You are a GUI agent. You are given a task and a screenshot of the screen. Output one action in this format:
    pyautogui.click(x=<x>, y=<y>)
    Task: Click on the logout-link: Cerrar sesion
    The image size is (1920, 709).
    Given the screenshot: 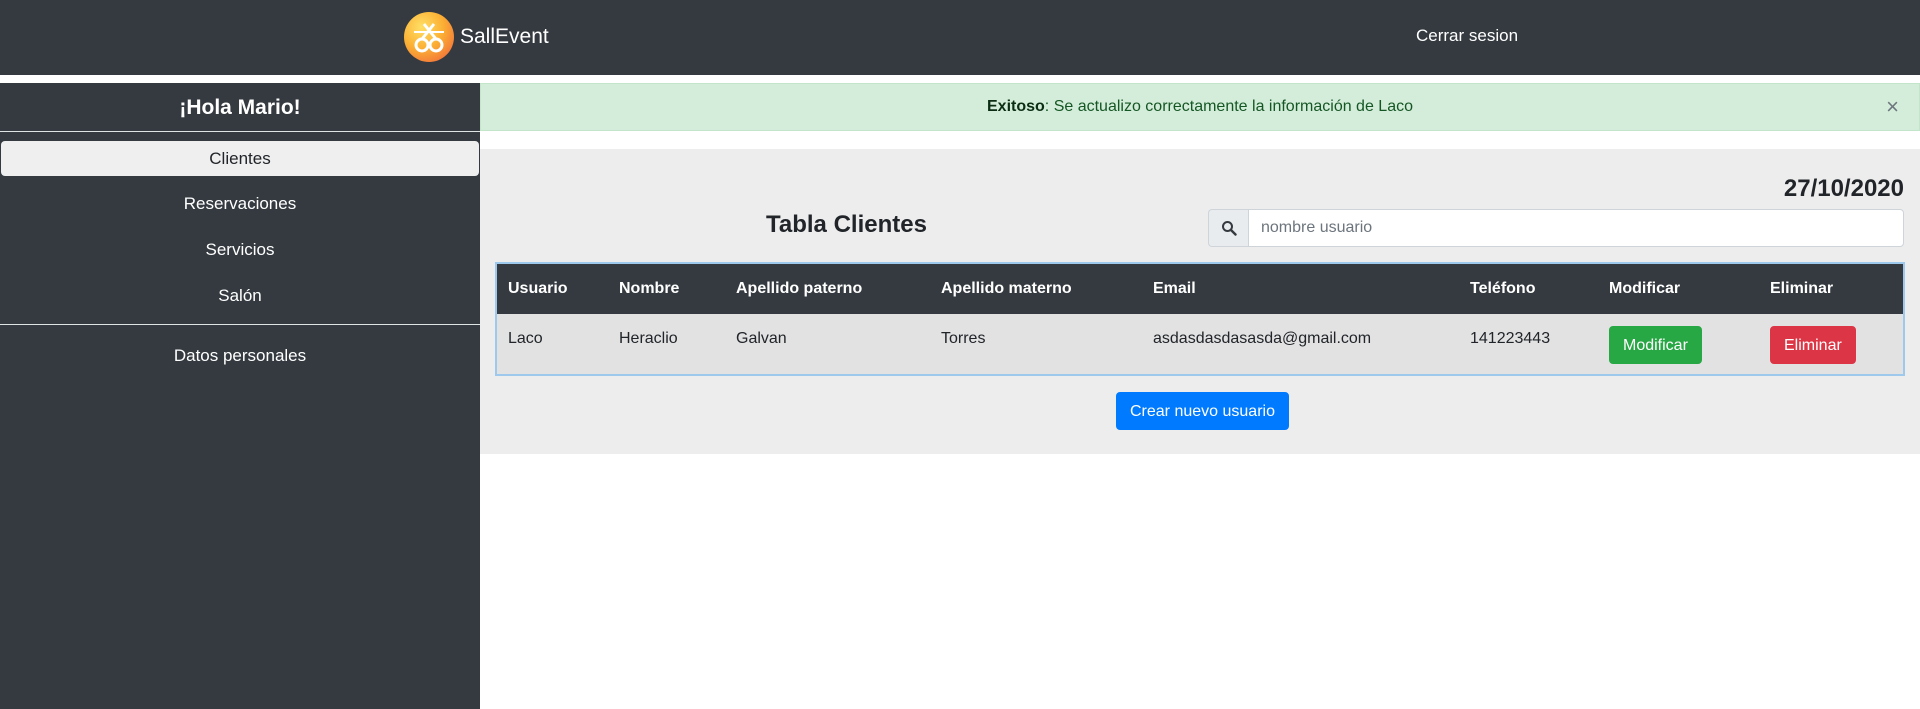 What is the action you would take?
    pyautogui.click(x=1467, y=36)
    